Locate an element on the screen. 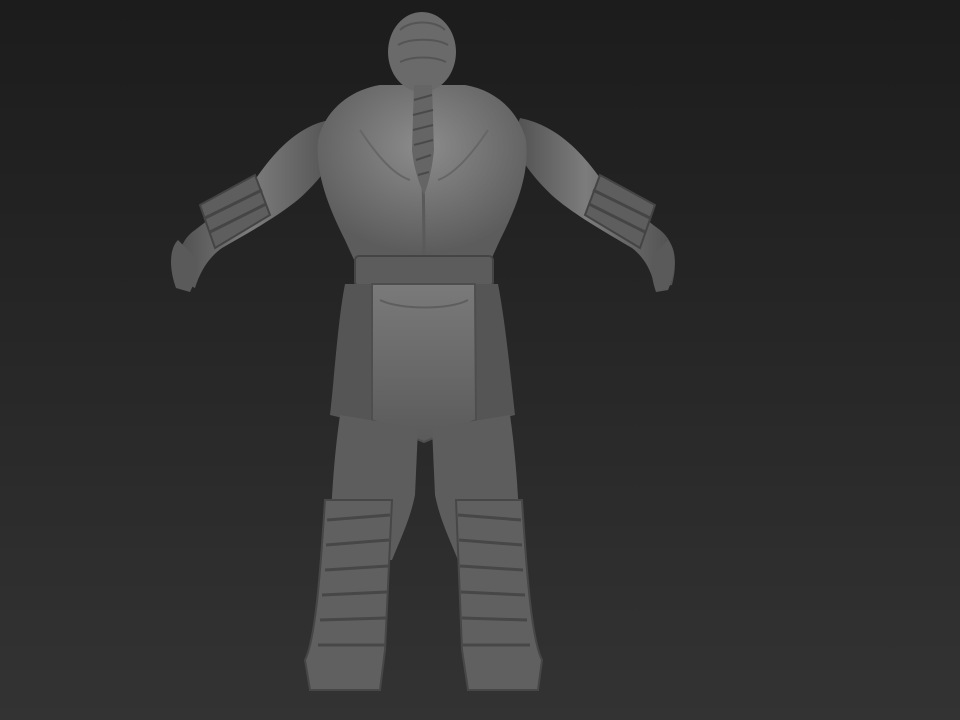 The image size is (960, 720). head is located at coordinates (422, 52).